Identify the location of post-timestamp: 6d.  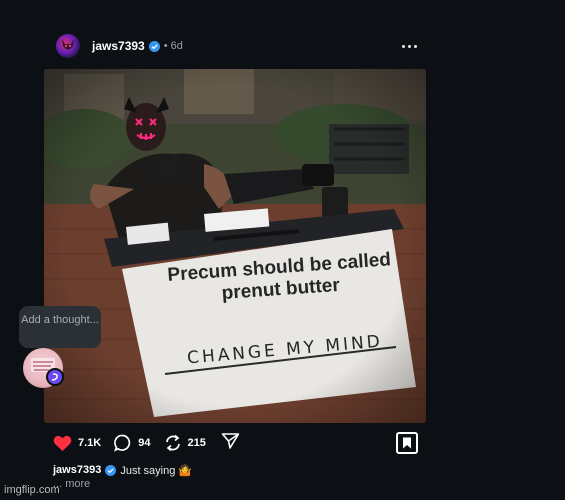
(176, 46).